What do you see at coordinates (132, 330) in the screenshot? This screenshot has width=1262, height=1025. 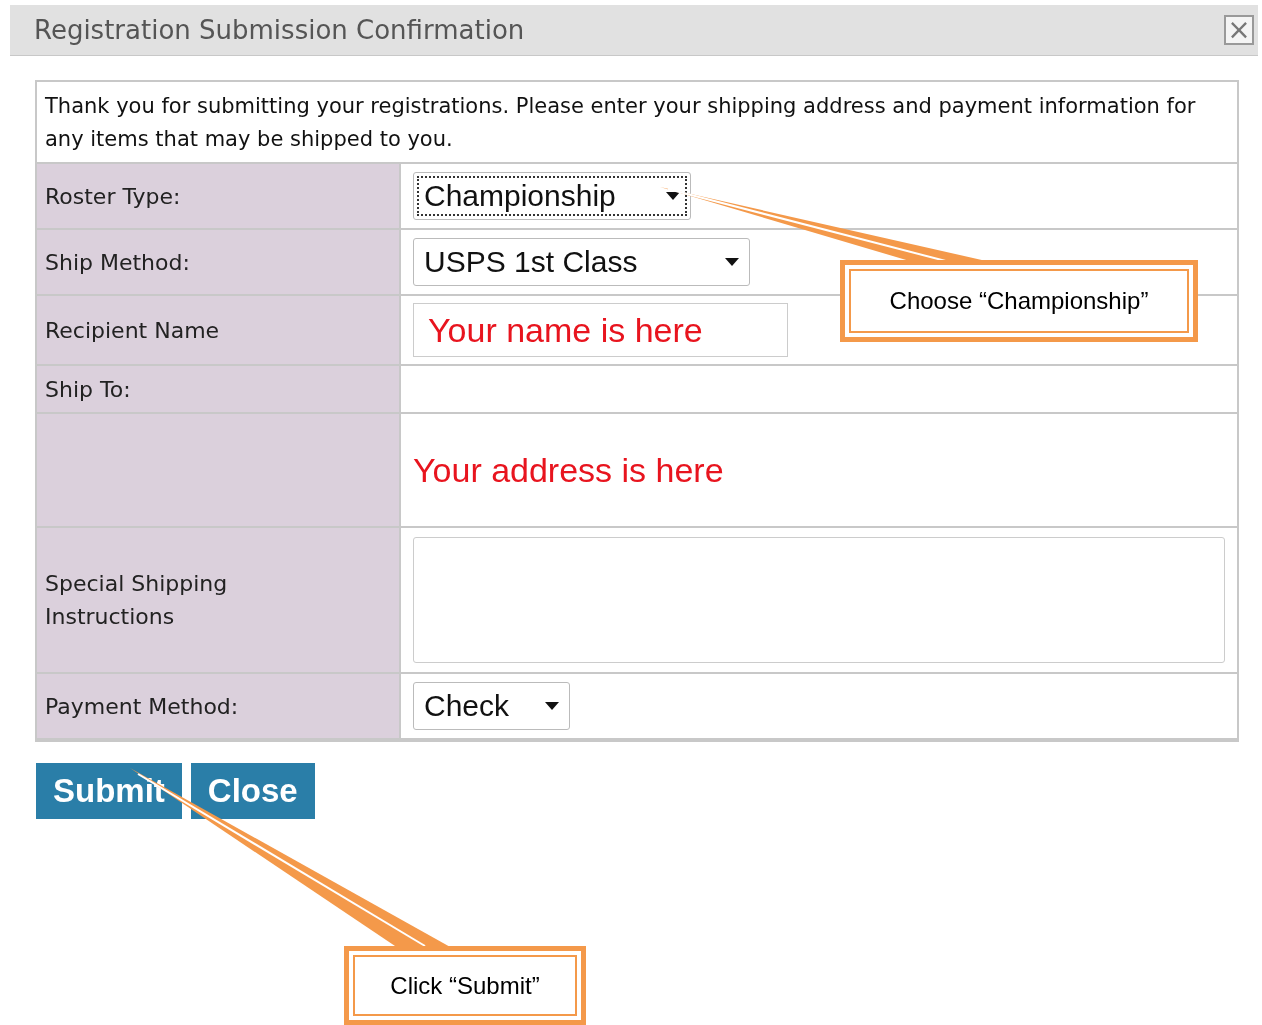 I see `field-label: Recipient Name` at bounding box center [132, 330].